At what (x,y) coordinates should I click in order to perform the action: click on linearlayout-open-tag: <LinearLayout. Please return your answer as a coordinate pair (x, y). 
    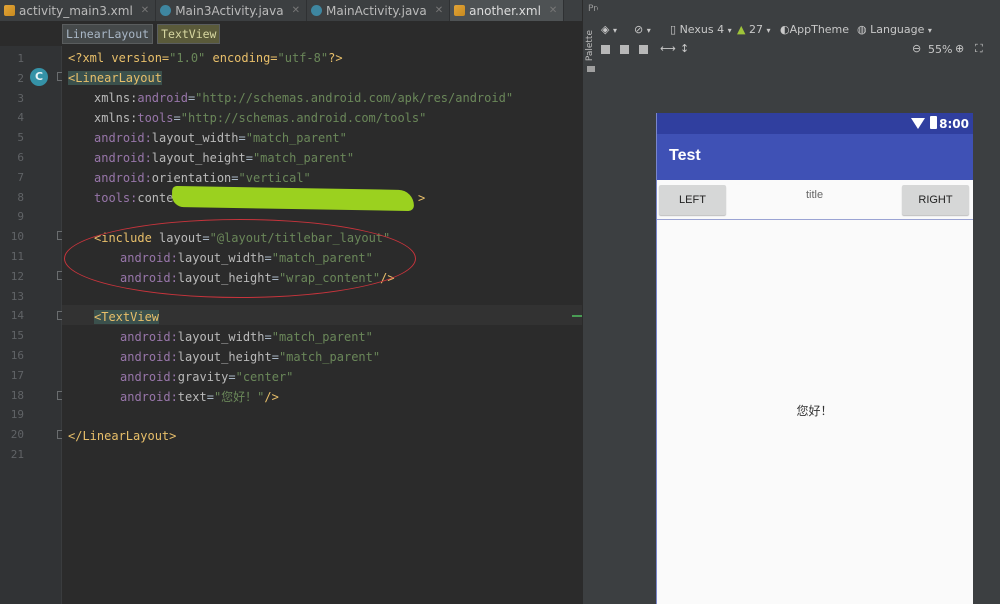
    Looking at the image, I should click on (115, 78).